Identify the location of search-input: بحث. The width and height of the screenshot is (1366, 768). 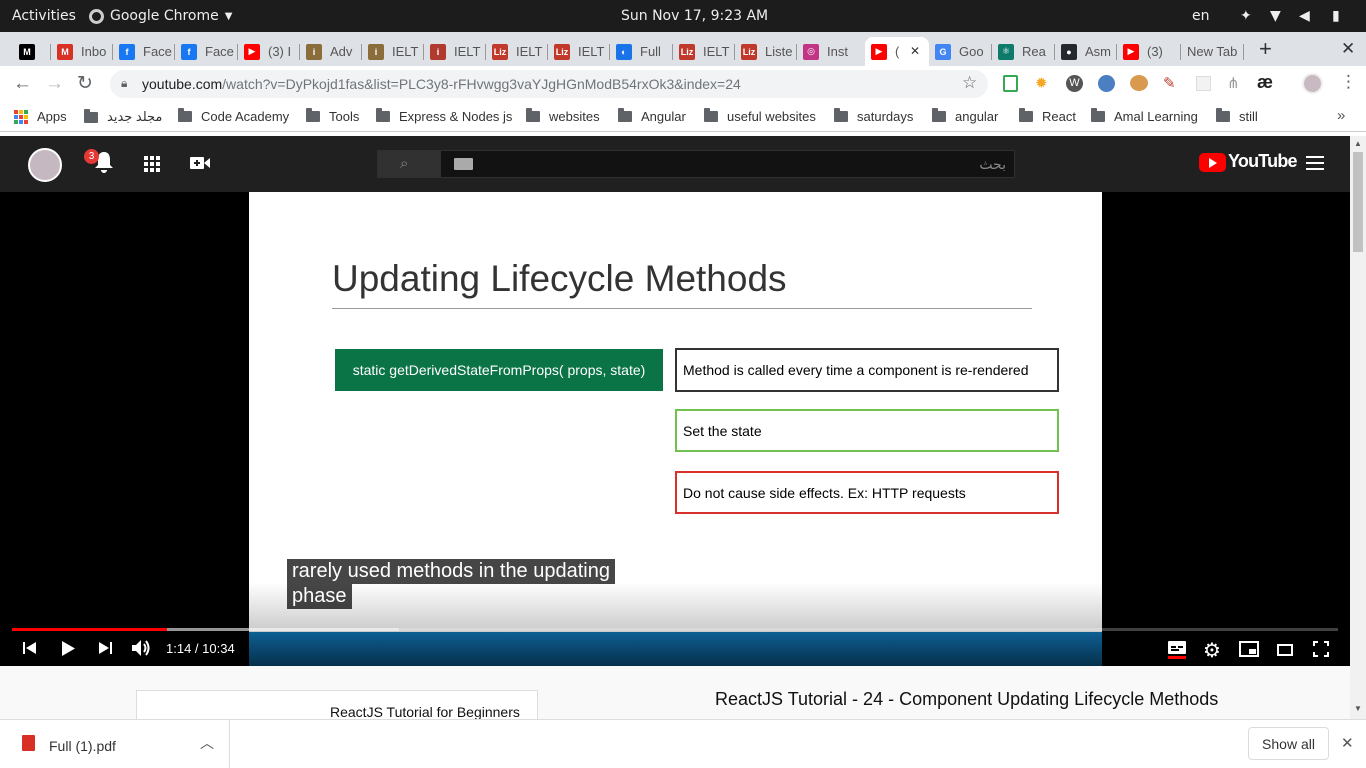
(727, 164).